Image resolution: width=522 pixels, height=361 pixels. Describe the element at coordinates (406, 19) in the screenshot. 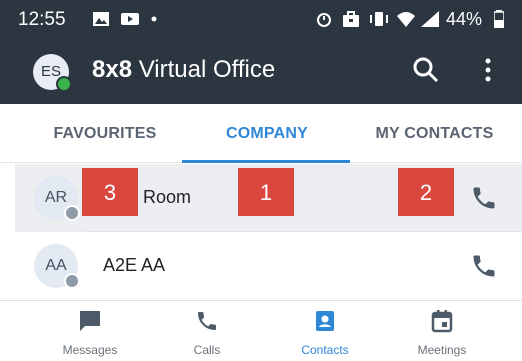

I see `wifi-icon` at that location.